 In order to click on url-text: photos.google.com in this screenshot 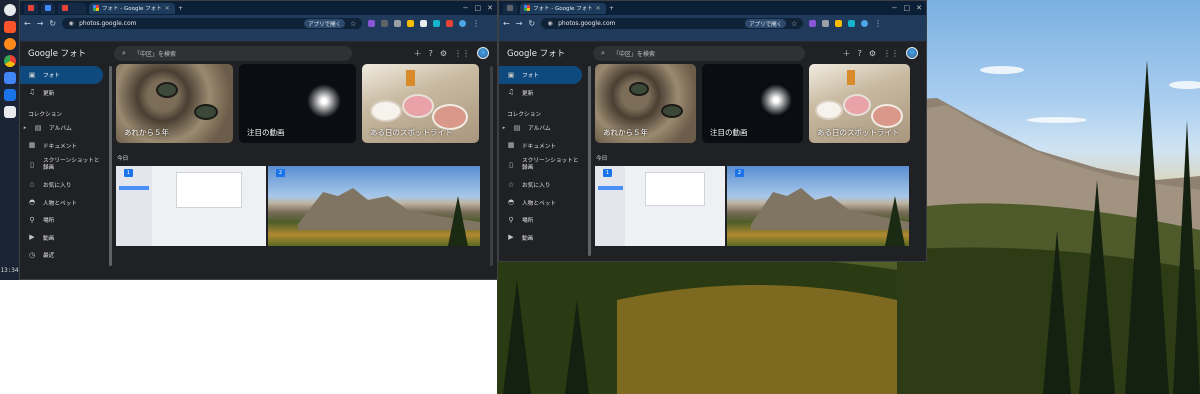, I will do `click(586, 23)`.